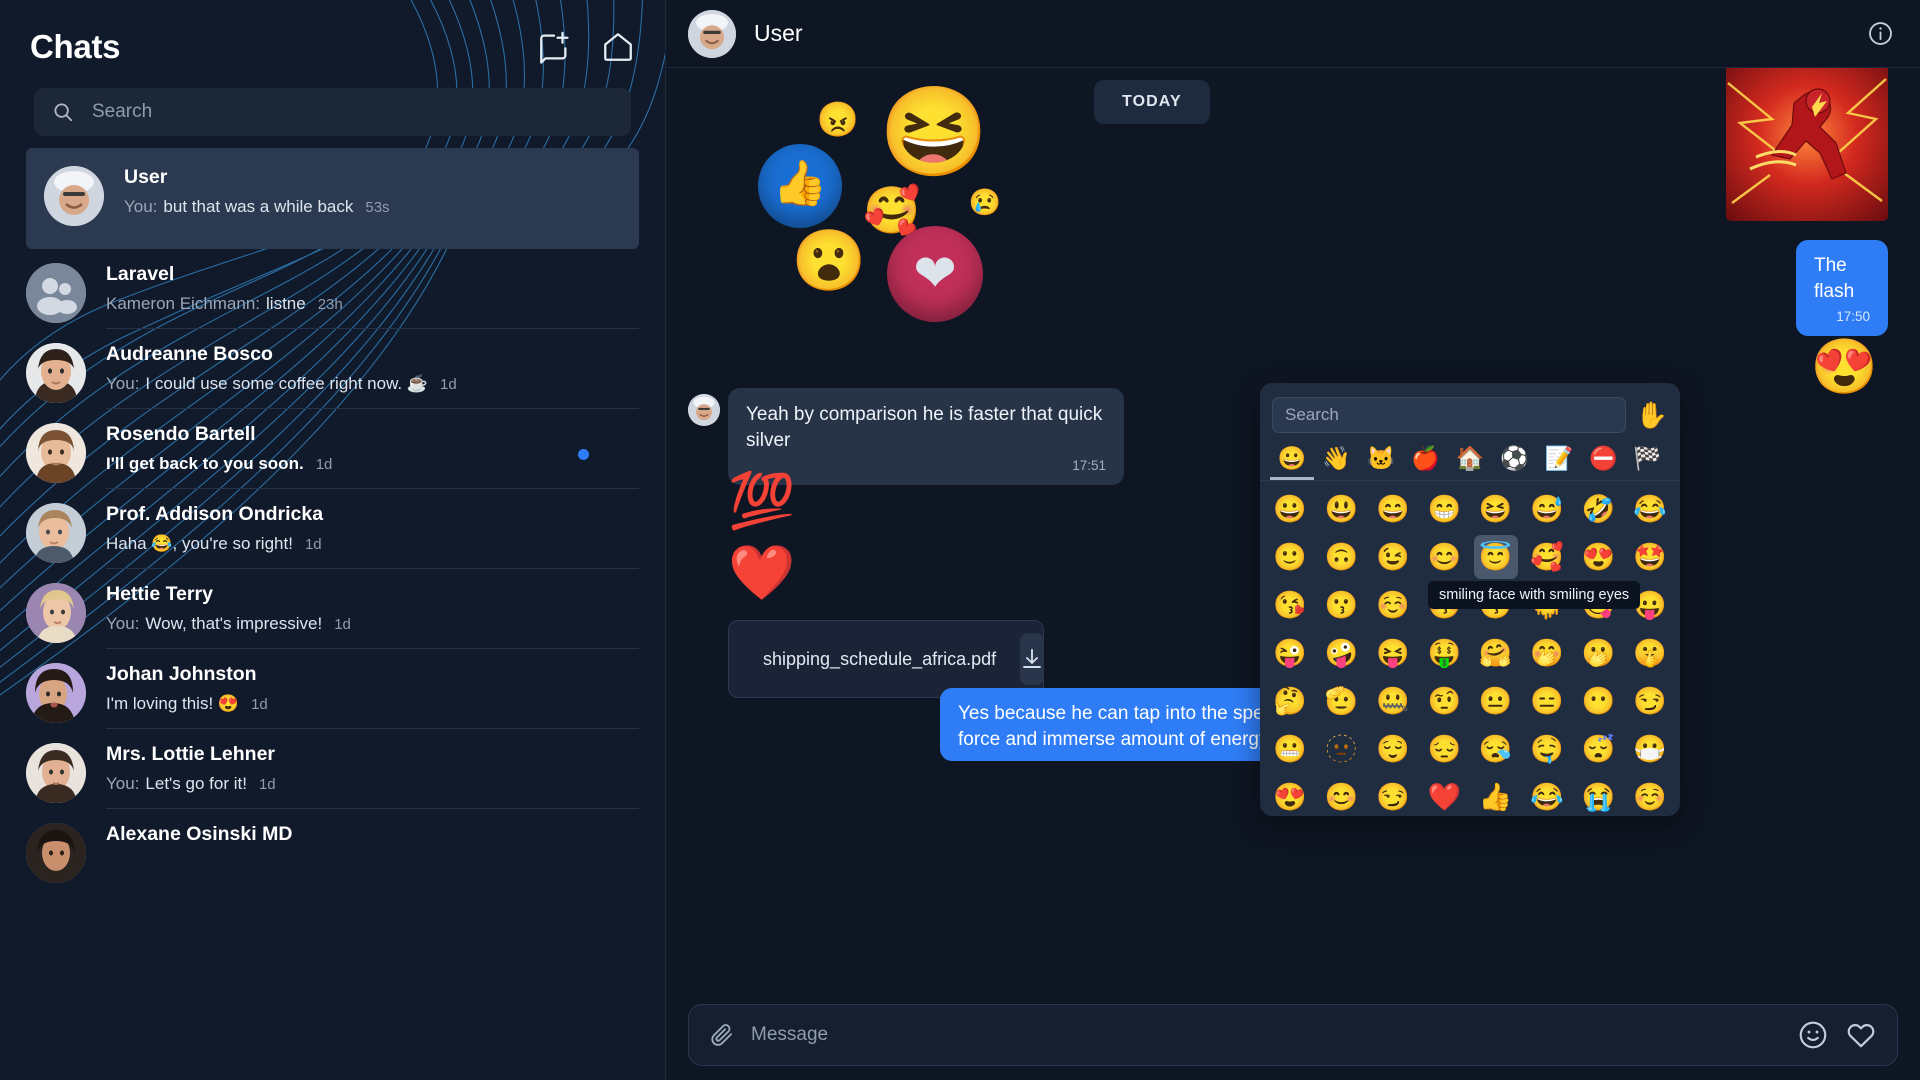 Image resolution: width=1920 pixels, height=1080 pixels. I want to click on emoji-cell: 🤭, so click(1547, 653).